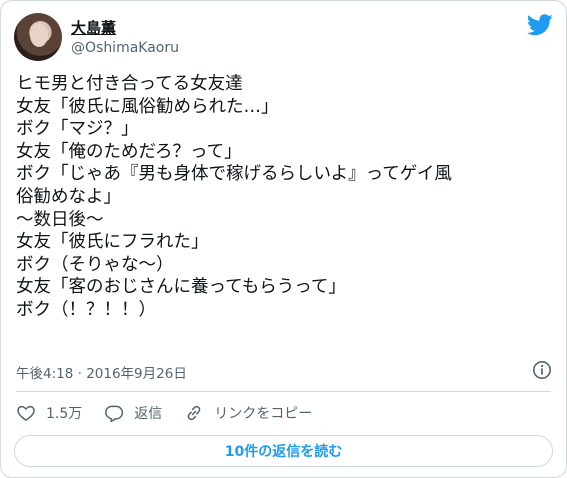  What do you see at coordinates (77, 129) in the screenshot?
I see `tweet-line: ボク「マジ？」` at bounding box center [77, 129].